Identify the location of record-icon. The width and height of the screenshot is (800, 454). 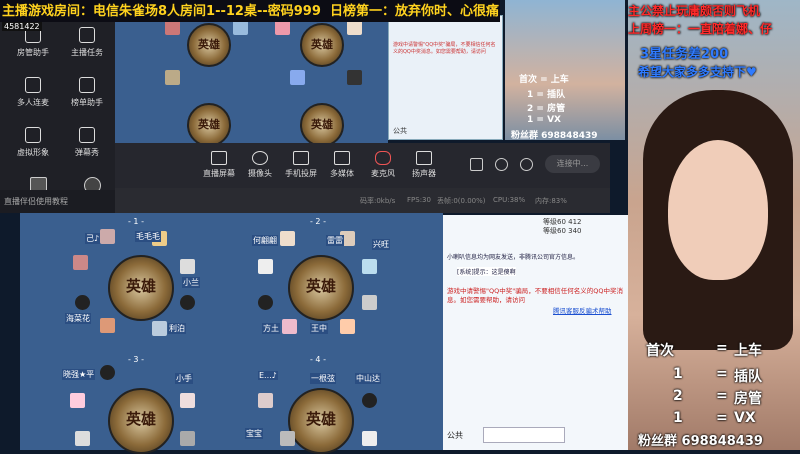
(476, 164).